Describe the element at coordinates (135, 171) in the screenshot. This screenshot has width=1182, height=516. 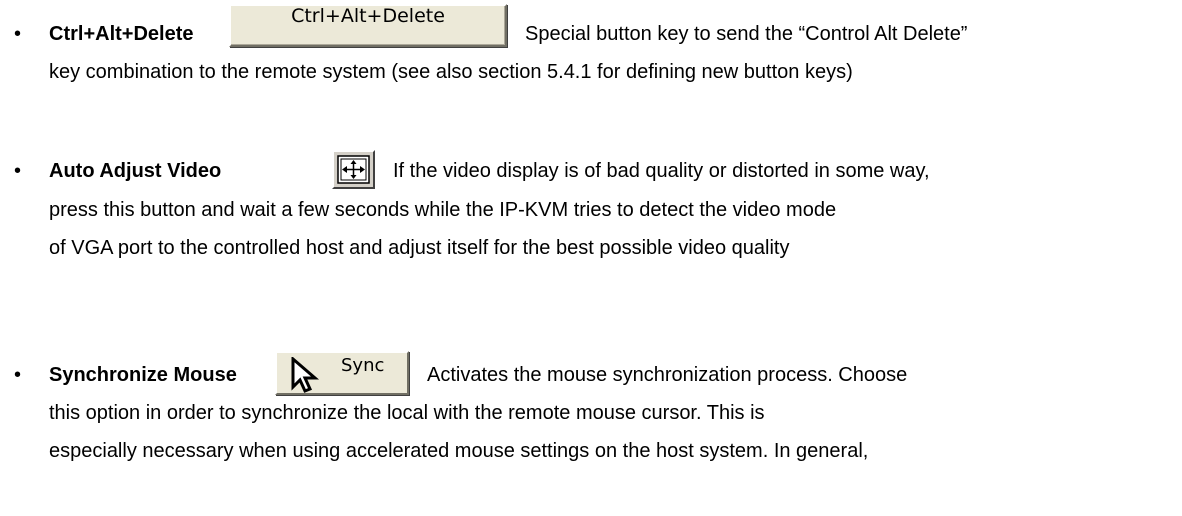
I see `term-auto-adjust-video: Auto Adjust Video` at that location.